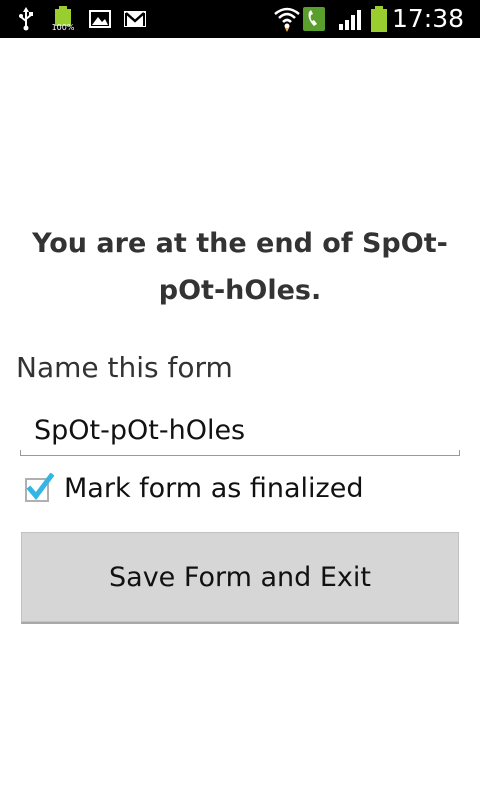  Describe the element at coordinates (100, 19) in the screenshot. I see `gallery-icon` at that location.